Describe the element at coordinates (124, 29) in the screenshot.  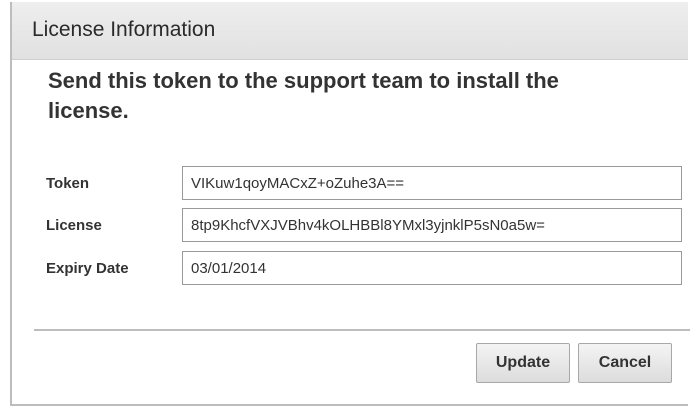
I see `dialog-title: License Information` at that location.